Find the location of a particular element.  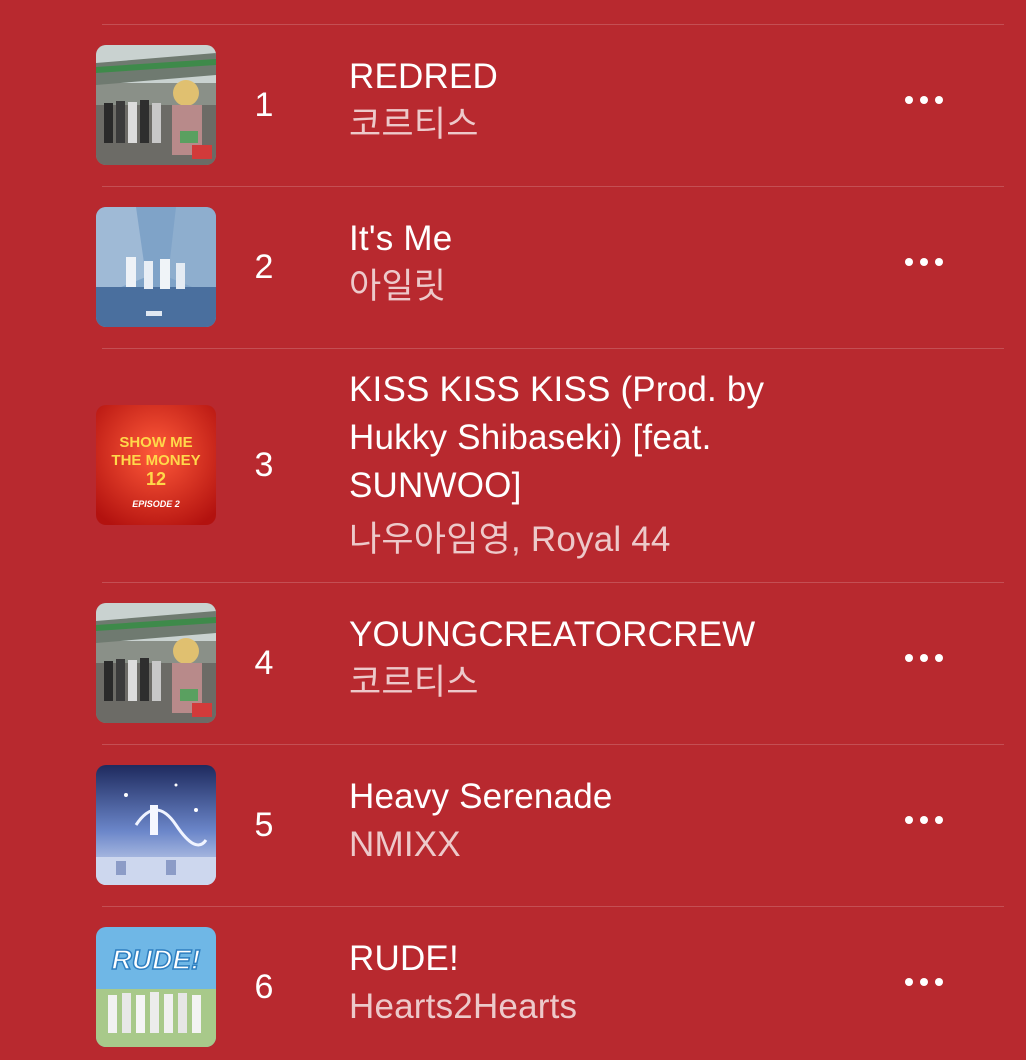

album-art-rude-logo-icon: RUDE! is located at coordinates (156, 987).